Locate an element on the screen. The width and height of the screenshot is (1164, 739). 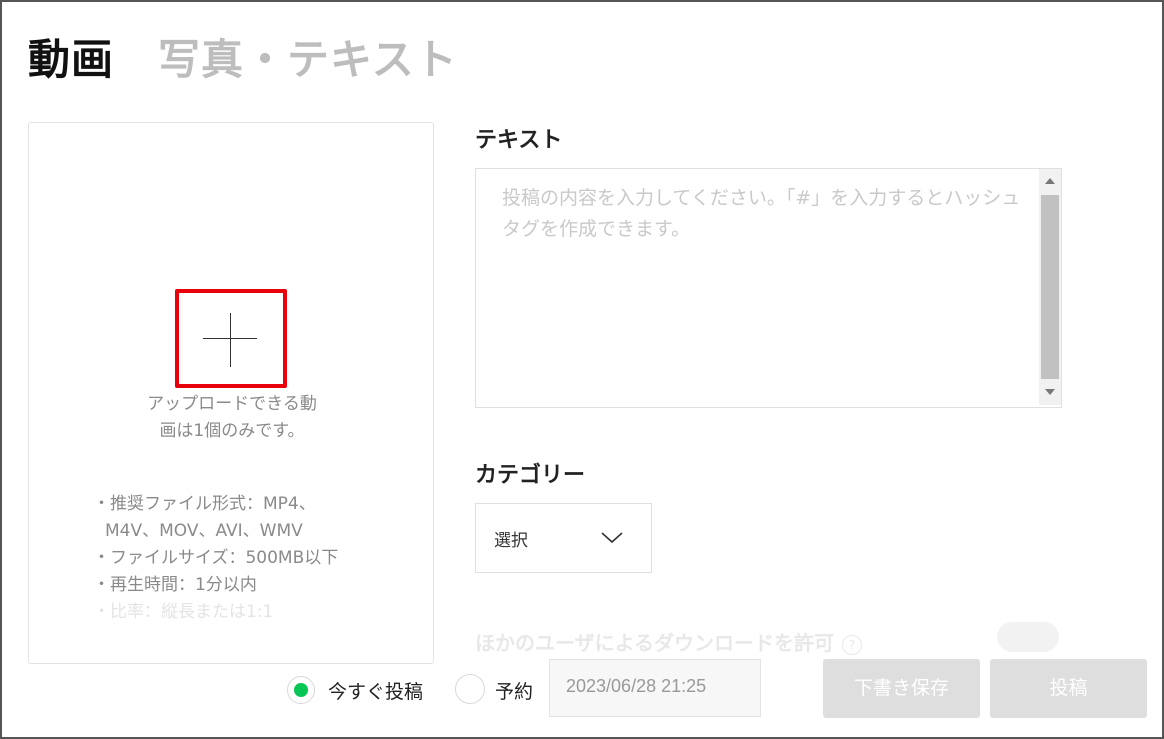
post-now-radio is located at coordinates (301, 690).